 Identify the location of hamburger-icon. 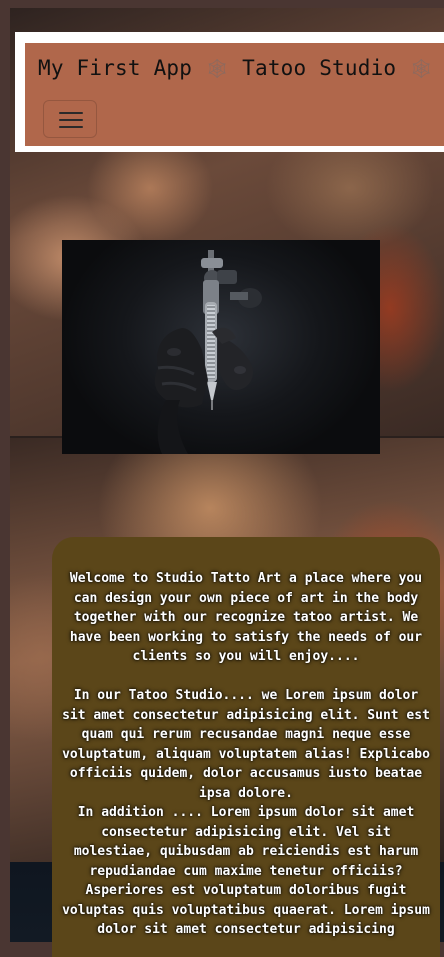
(71, 113).